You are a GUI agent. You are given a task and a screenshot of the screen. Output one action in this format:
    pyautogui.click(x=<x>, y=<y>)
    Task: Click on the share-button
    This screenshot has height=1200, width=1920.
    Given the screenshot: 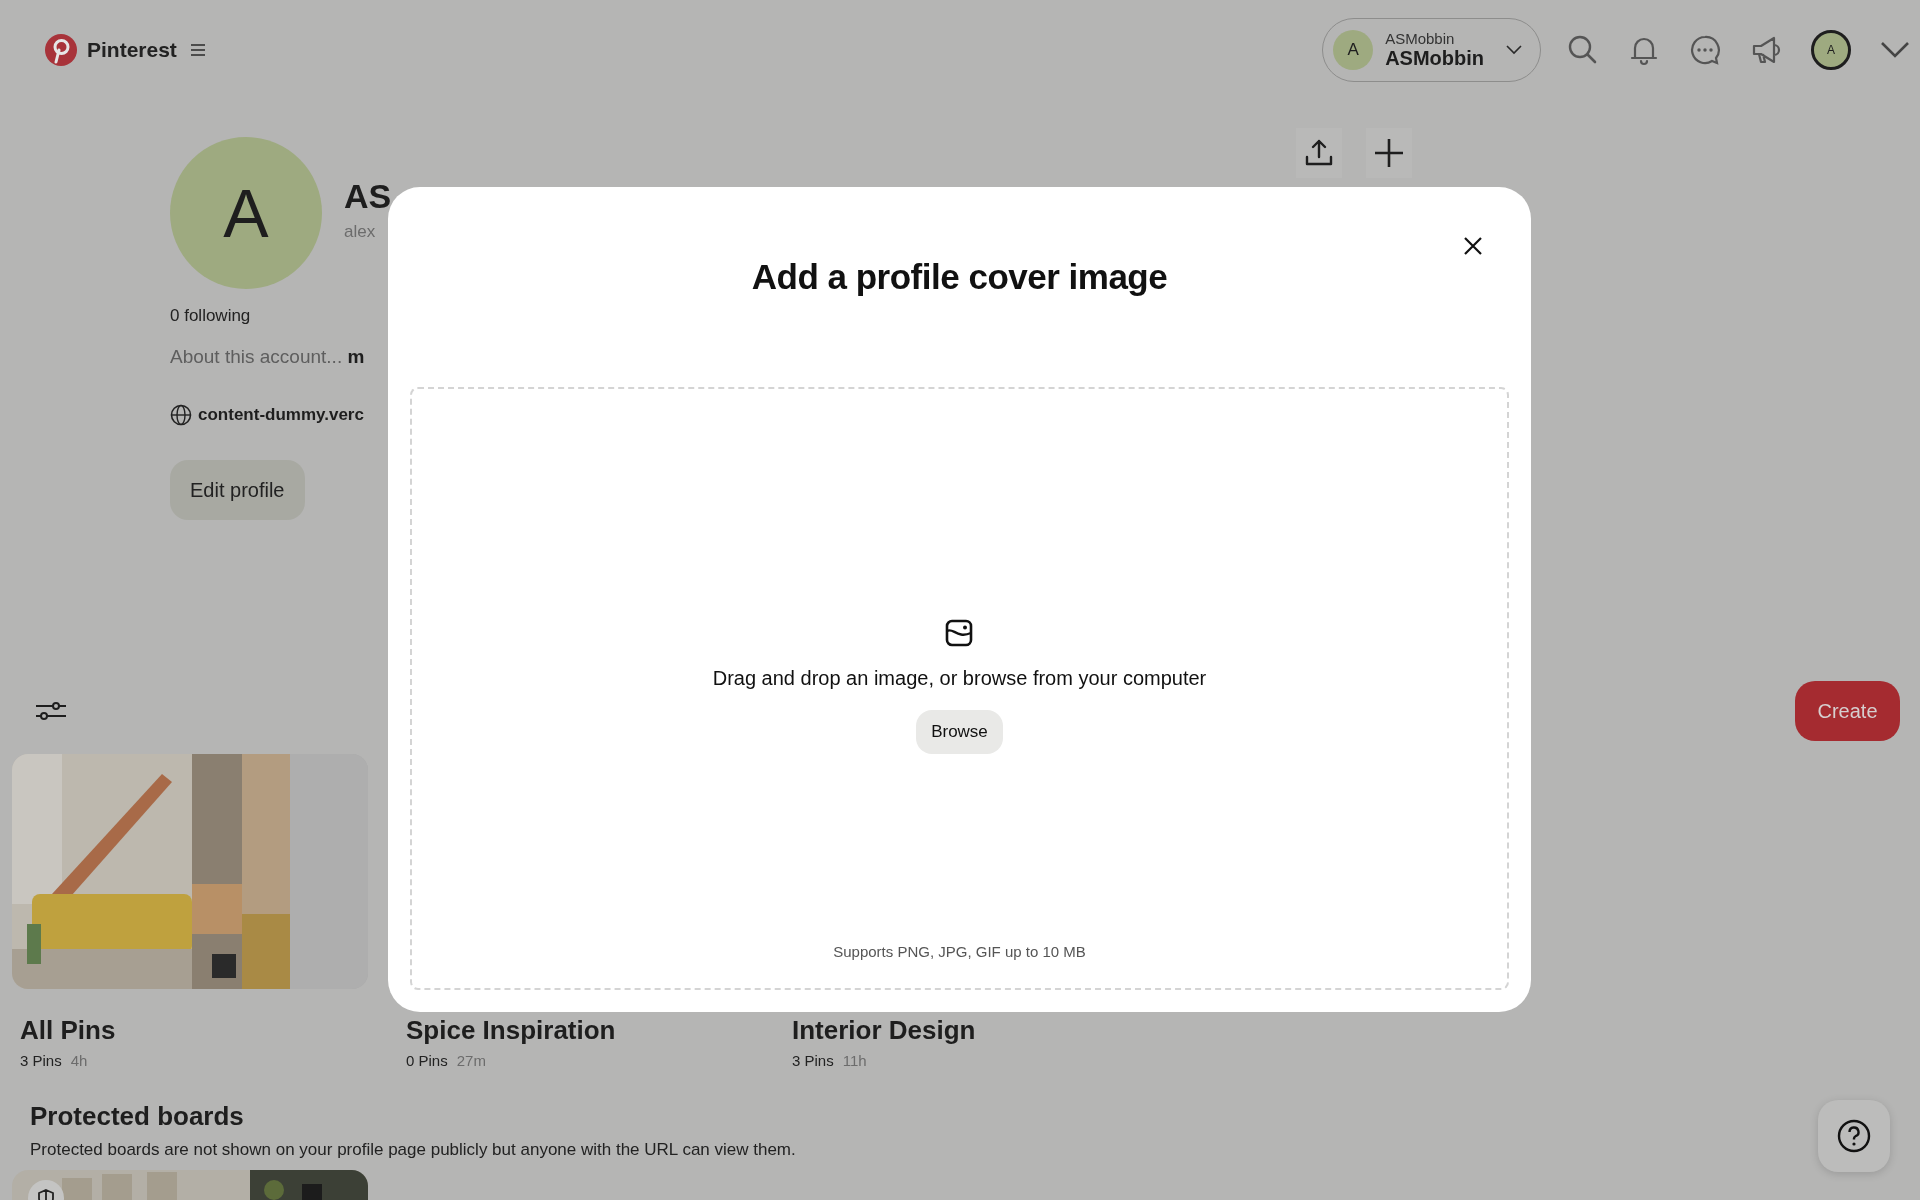 What is the action you would take?
    pyautogui.click(x=1319, y=153)
    